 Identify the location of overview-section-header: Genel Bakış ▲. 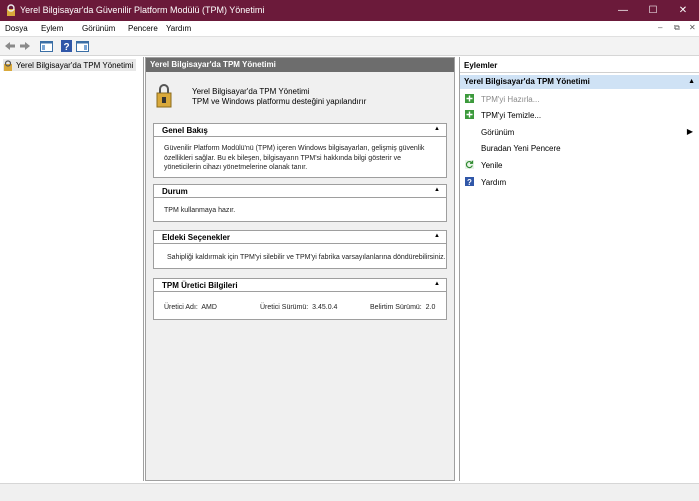
(300, 130).